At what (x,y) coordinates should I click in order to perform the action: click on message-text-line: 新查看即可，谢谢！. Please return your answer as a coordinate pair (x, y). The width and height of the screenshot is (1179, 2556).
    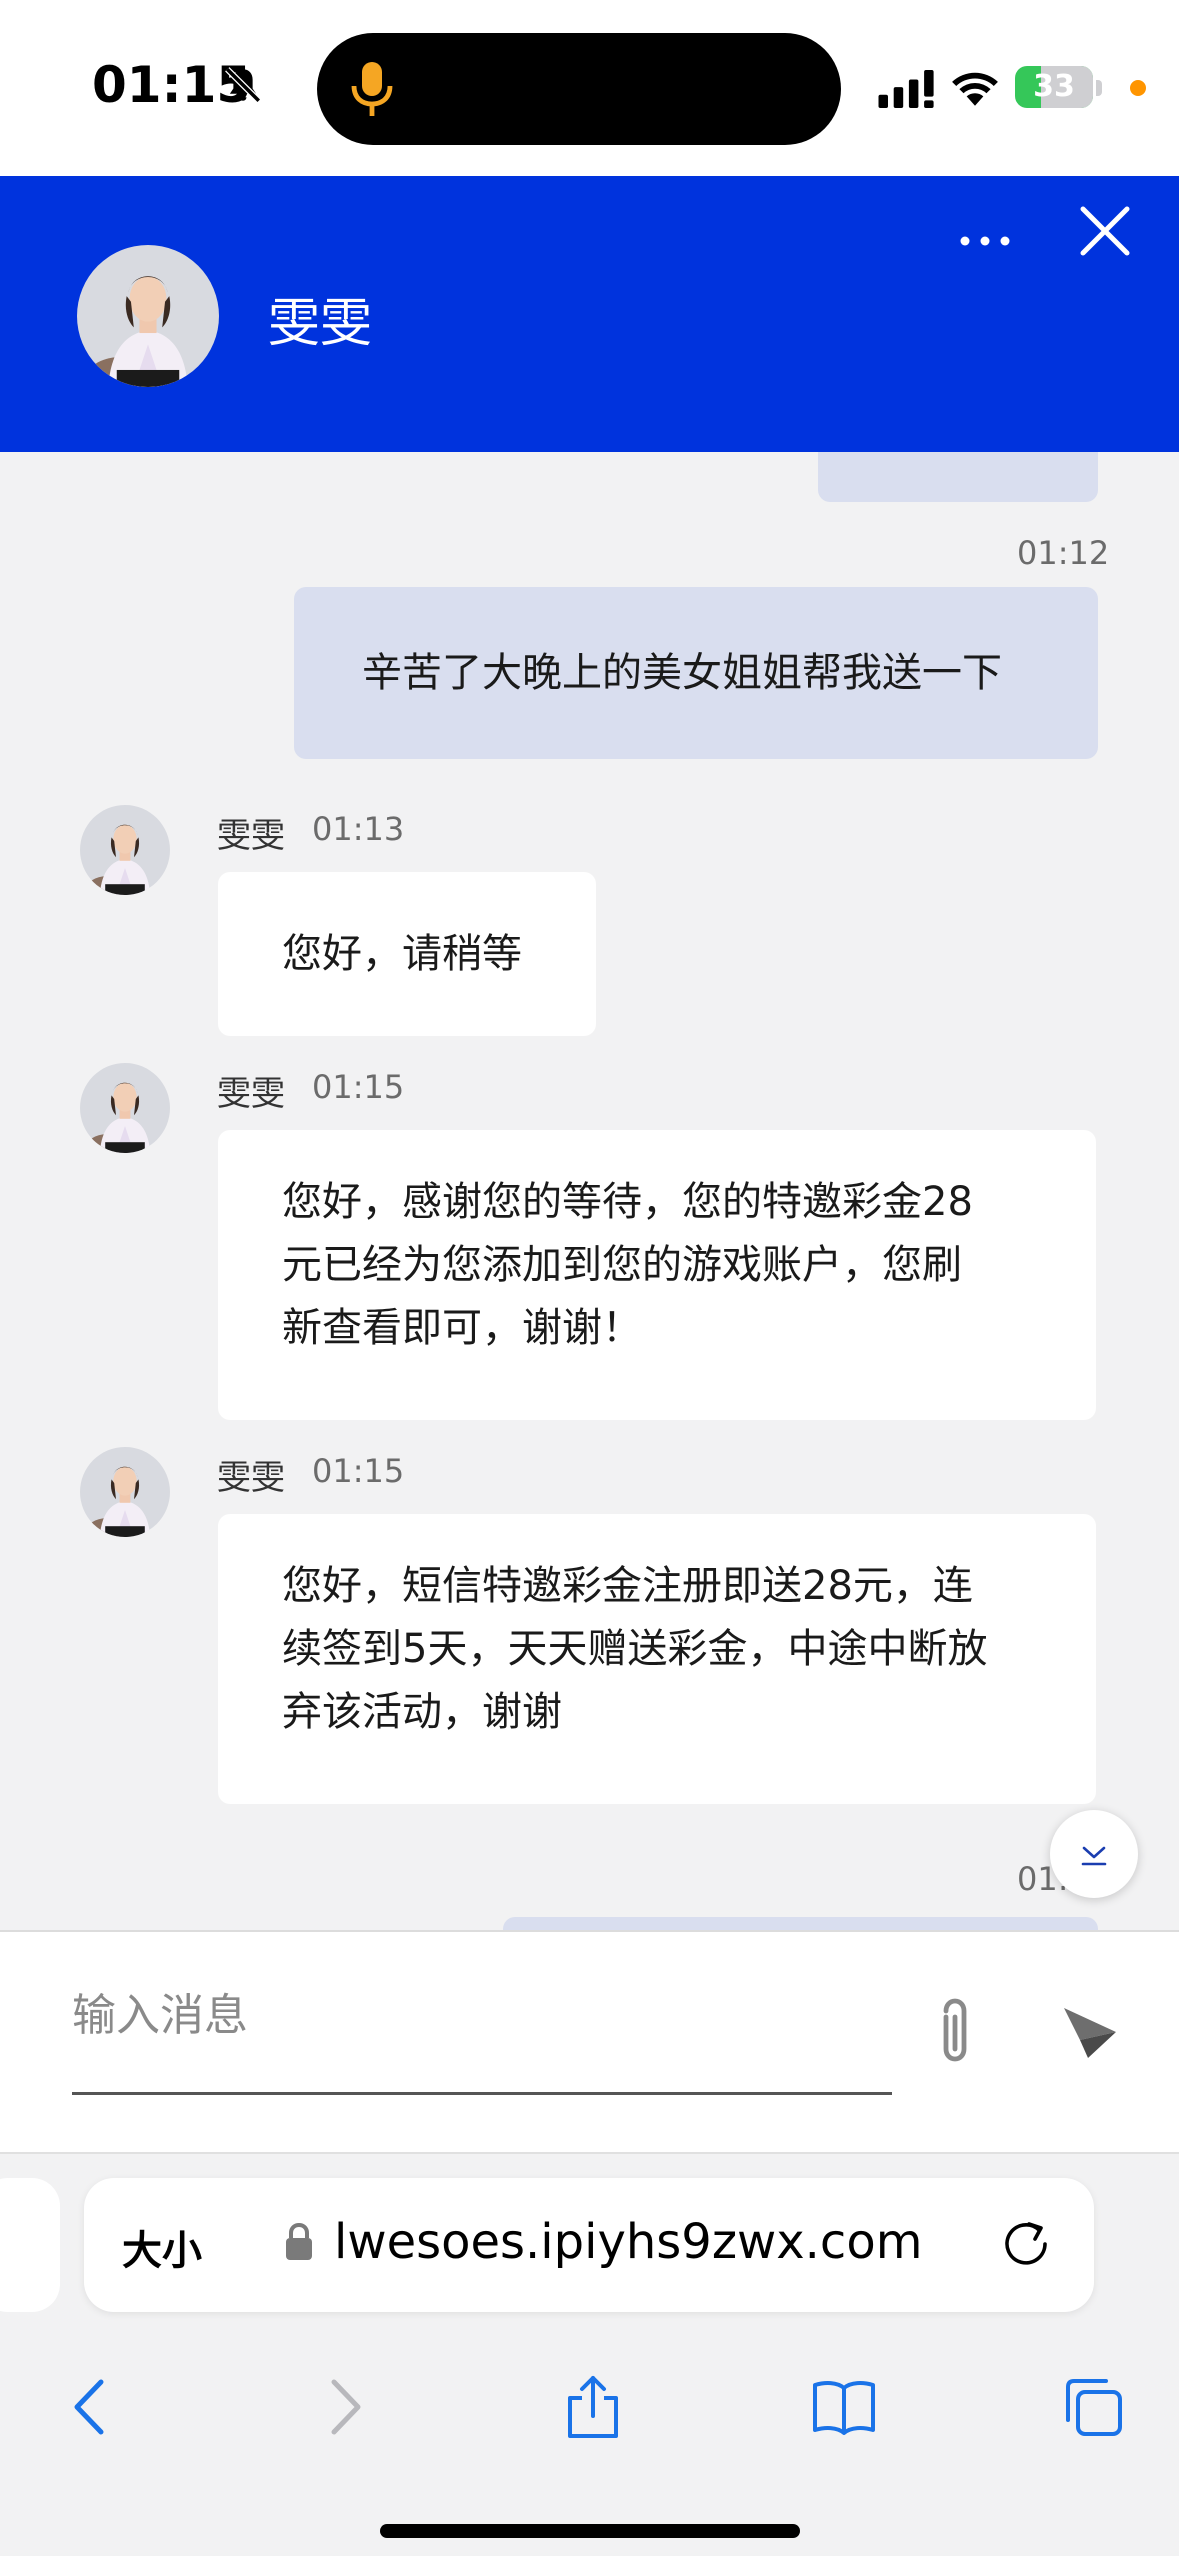
    Looking at the image, I should click on (462, 1328).